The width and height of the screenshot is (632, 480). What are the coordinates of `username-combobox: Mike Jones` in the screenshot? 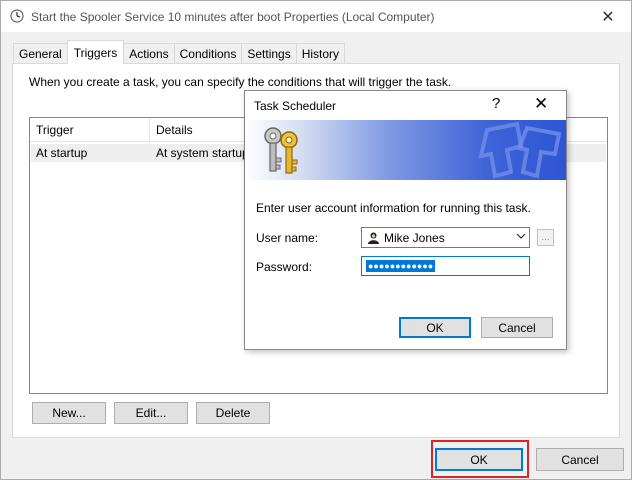 It's located at (445, 237).